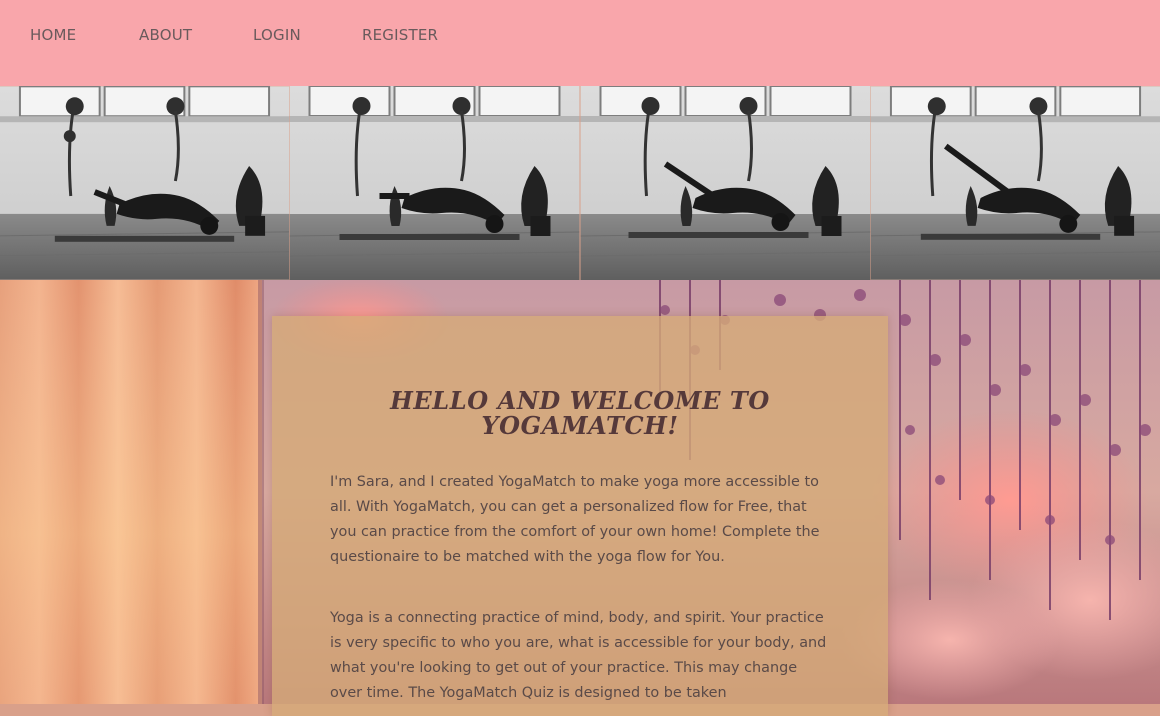  I want to click on nav-home-link: HOME, so click(53, 35).